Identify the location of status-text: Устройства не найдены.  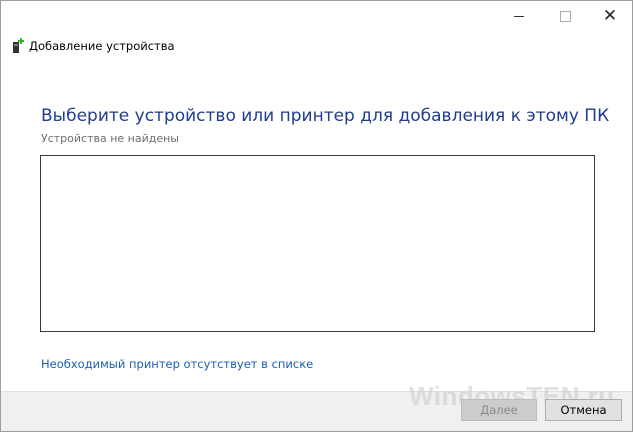
(110, 138).